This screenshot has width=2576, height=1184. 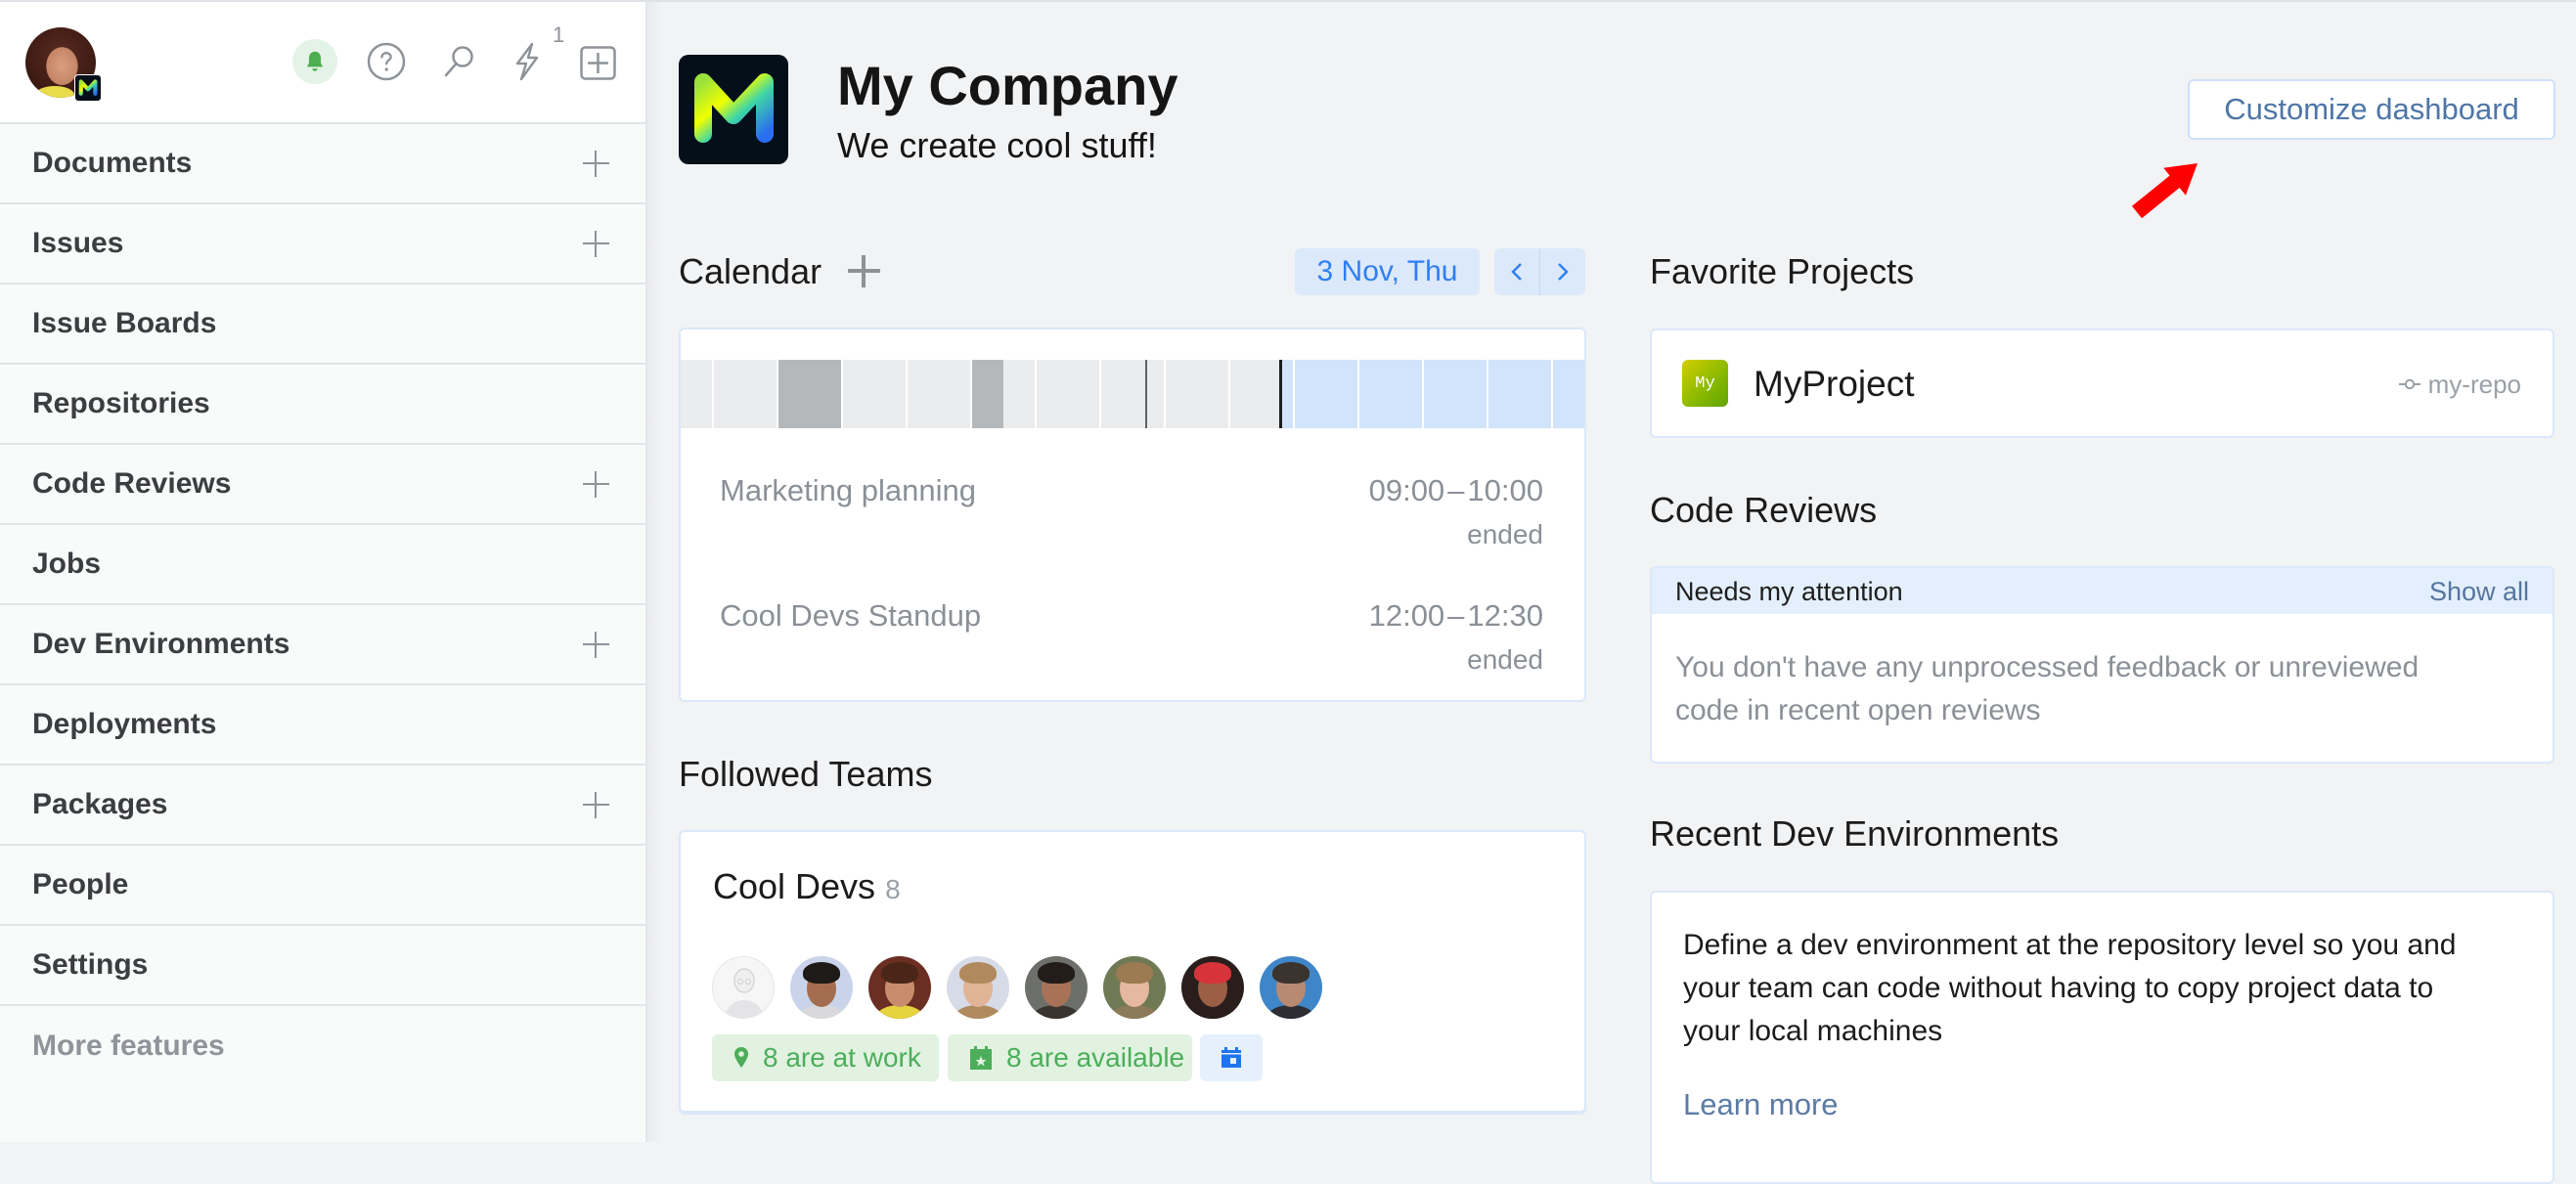 I want to click on calendar-timeline, so click(x=1132, y=394).